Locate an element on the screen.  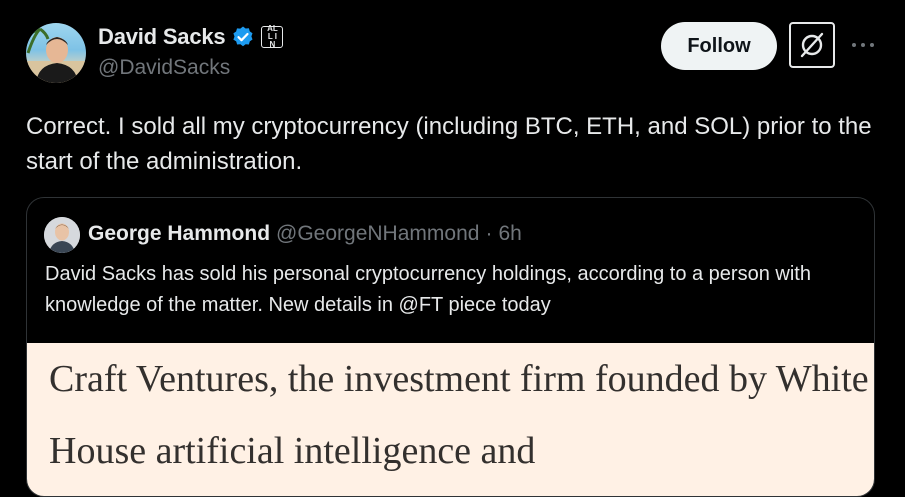
more-button is located at coordinates (863, 45).